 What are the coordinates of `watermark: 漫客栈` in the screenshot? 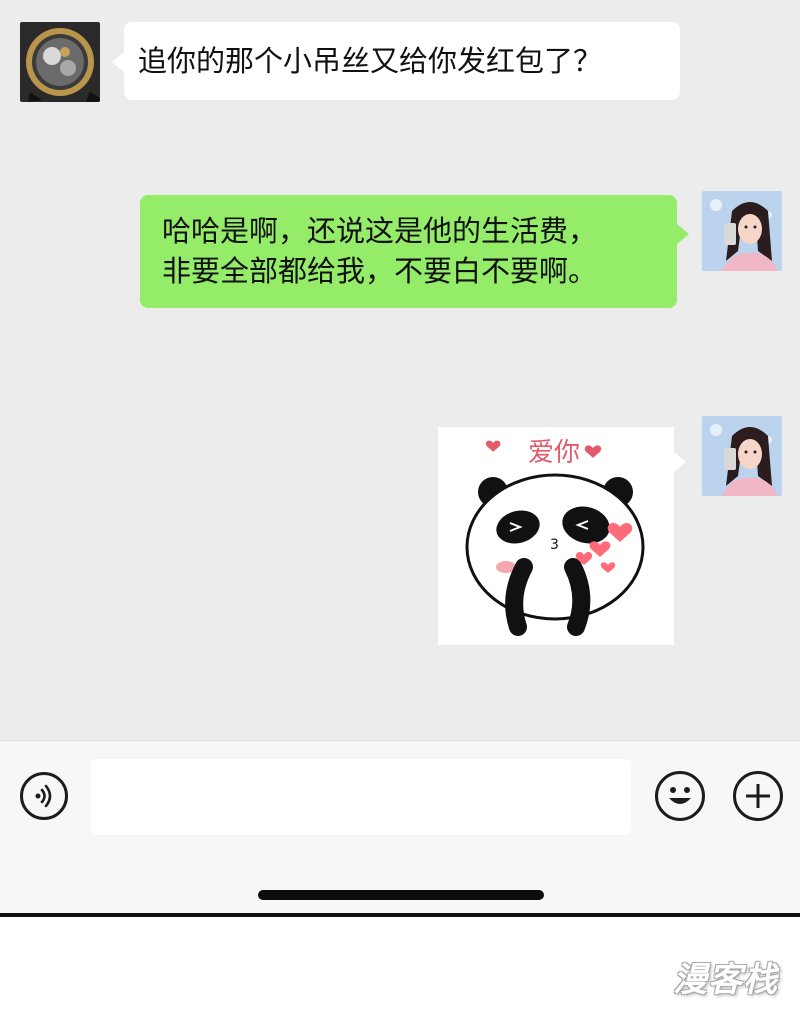 It's located at (725, 980).